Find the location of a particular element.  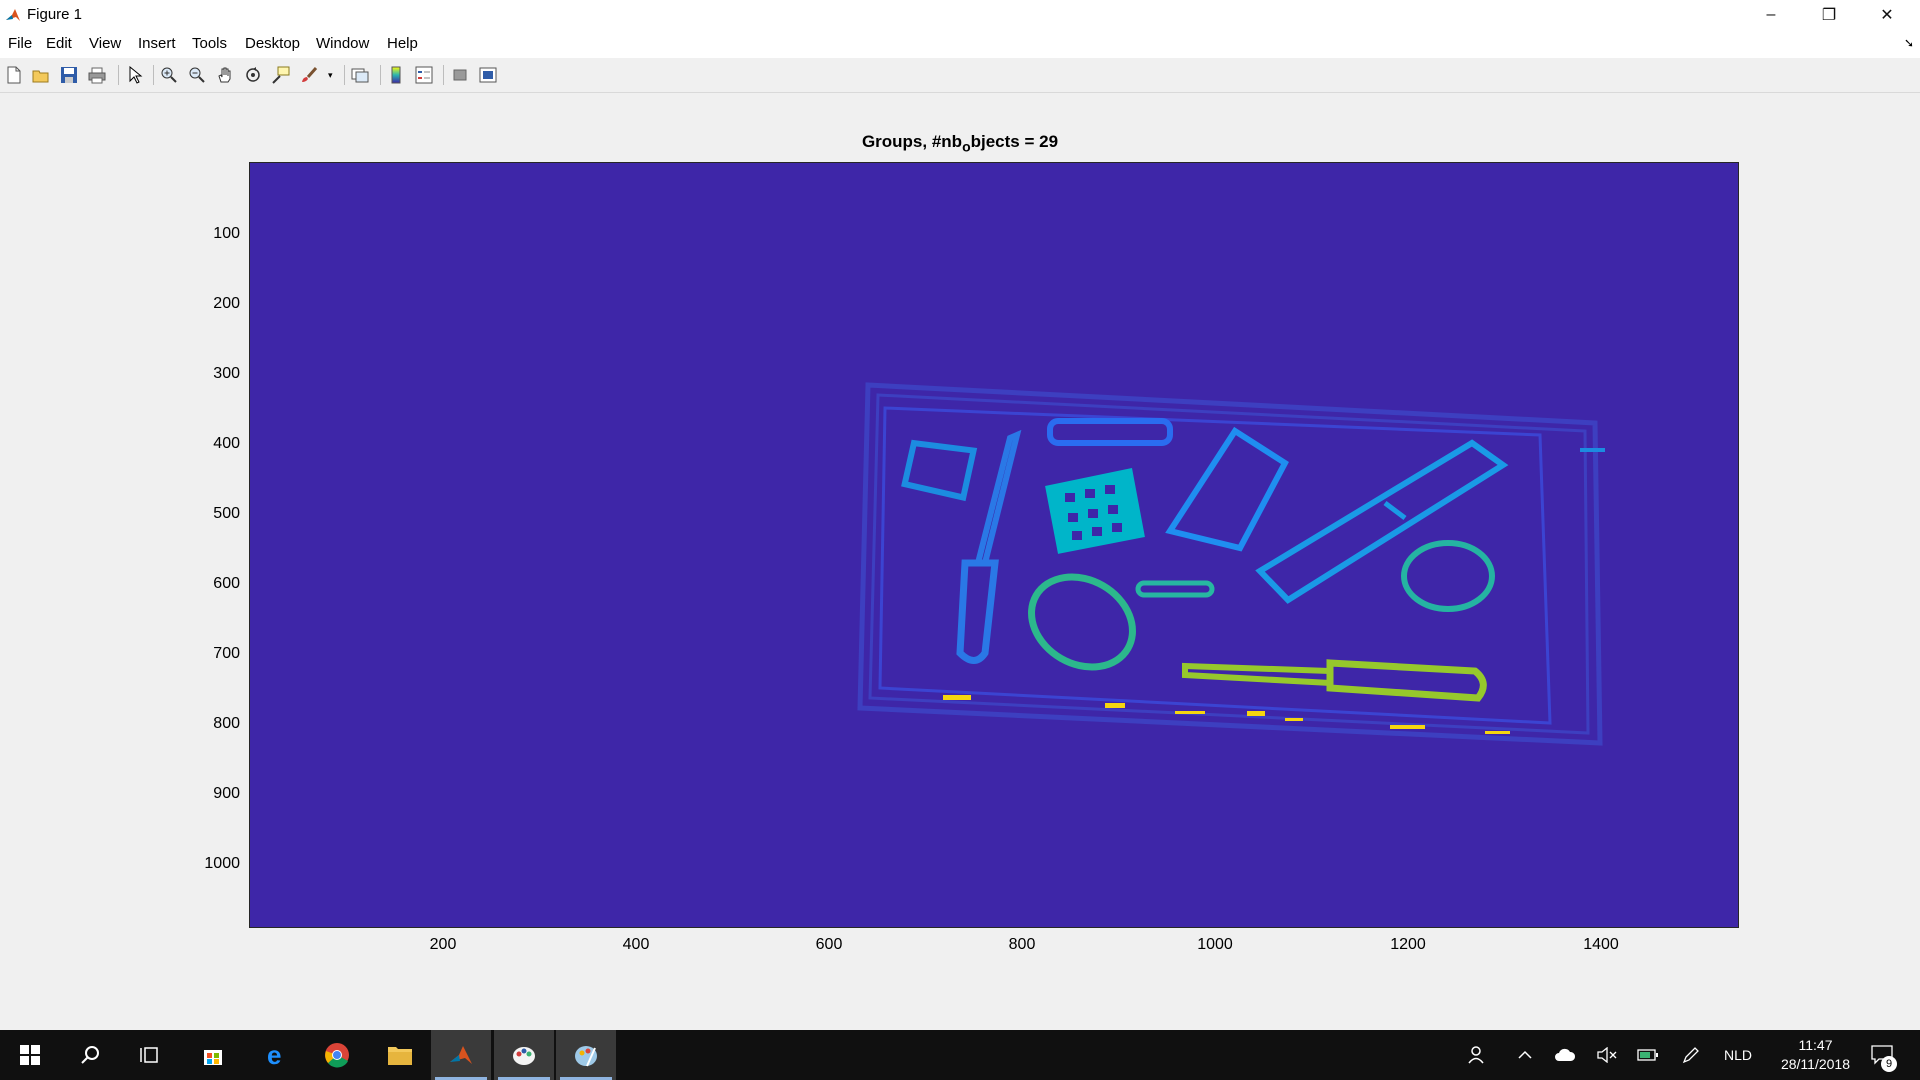

link-plot-icon is located at coordinates (360, 75).